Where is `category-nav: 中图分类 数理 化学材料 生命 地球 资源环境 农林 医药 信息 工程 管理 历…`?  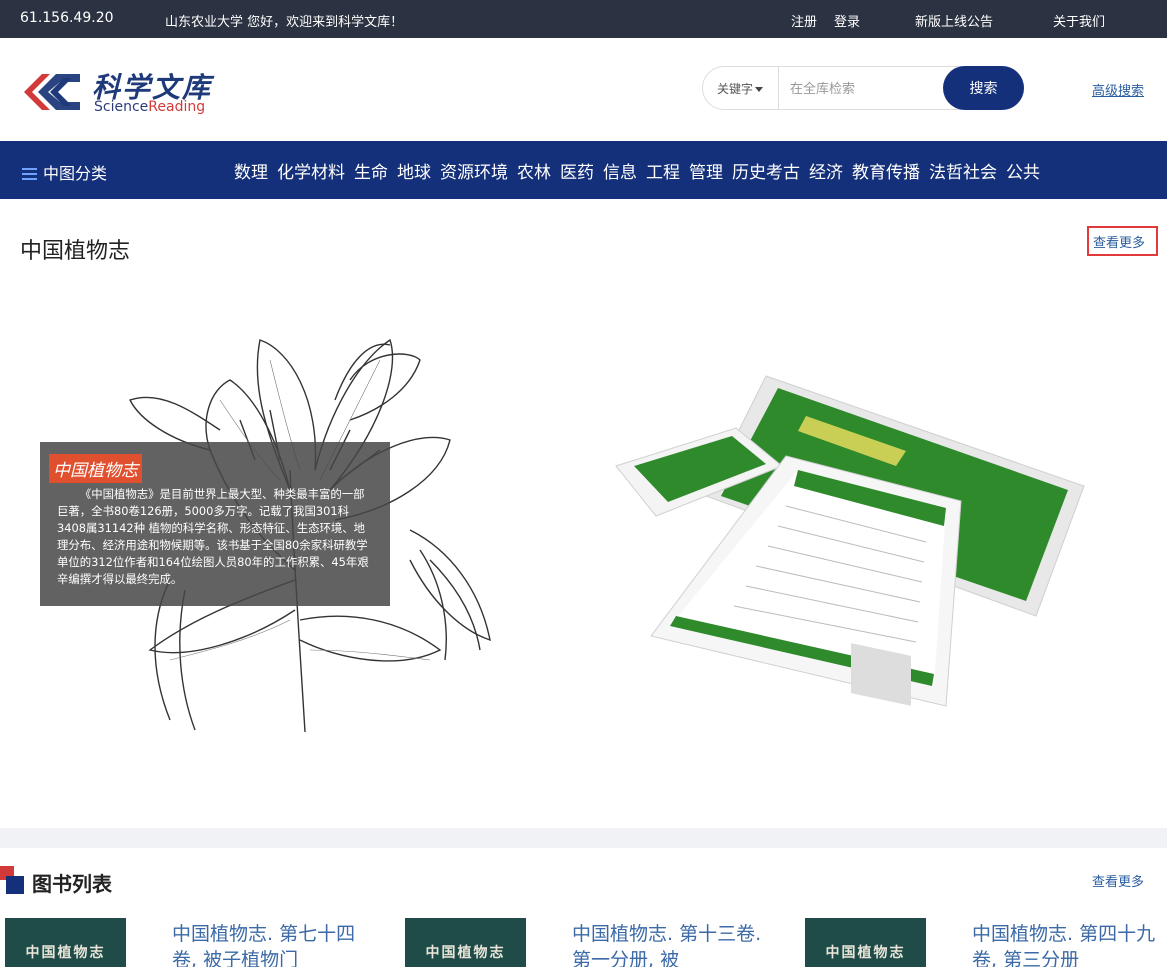 category-nav: 中图分类 数理 化学材料 生命 地球 资源环境 农林 医药 信息 工程 管理 历… is located at coordinates (583, 170).